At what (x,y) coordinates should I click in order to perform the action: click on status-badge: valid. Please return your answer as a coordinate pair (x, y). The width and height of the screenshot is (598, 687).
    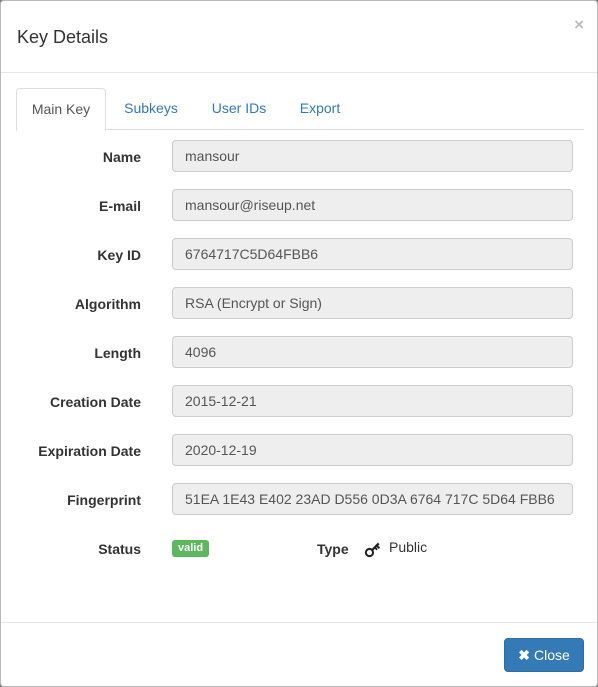
    Looking at the image, I should click on (191, 548).